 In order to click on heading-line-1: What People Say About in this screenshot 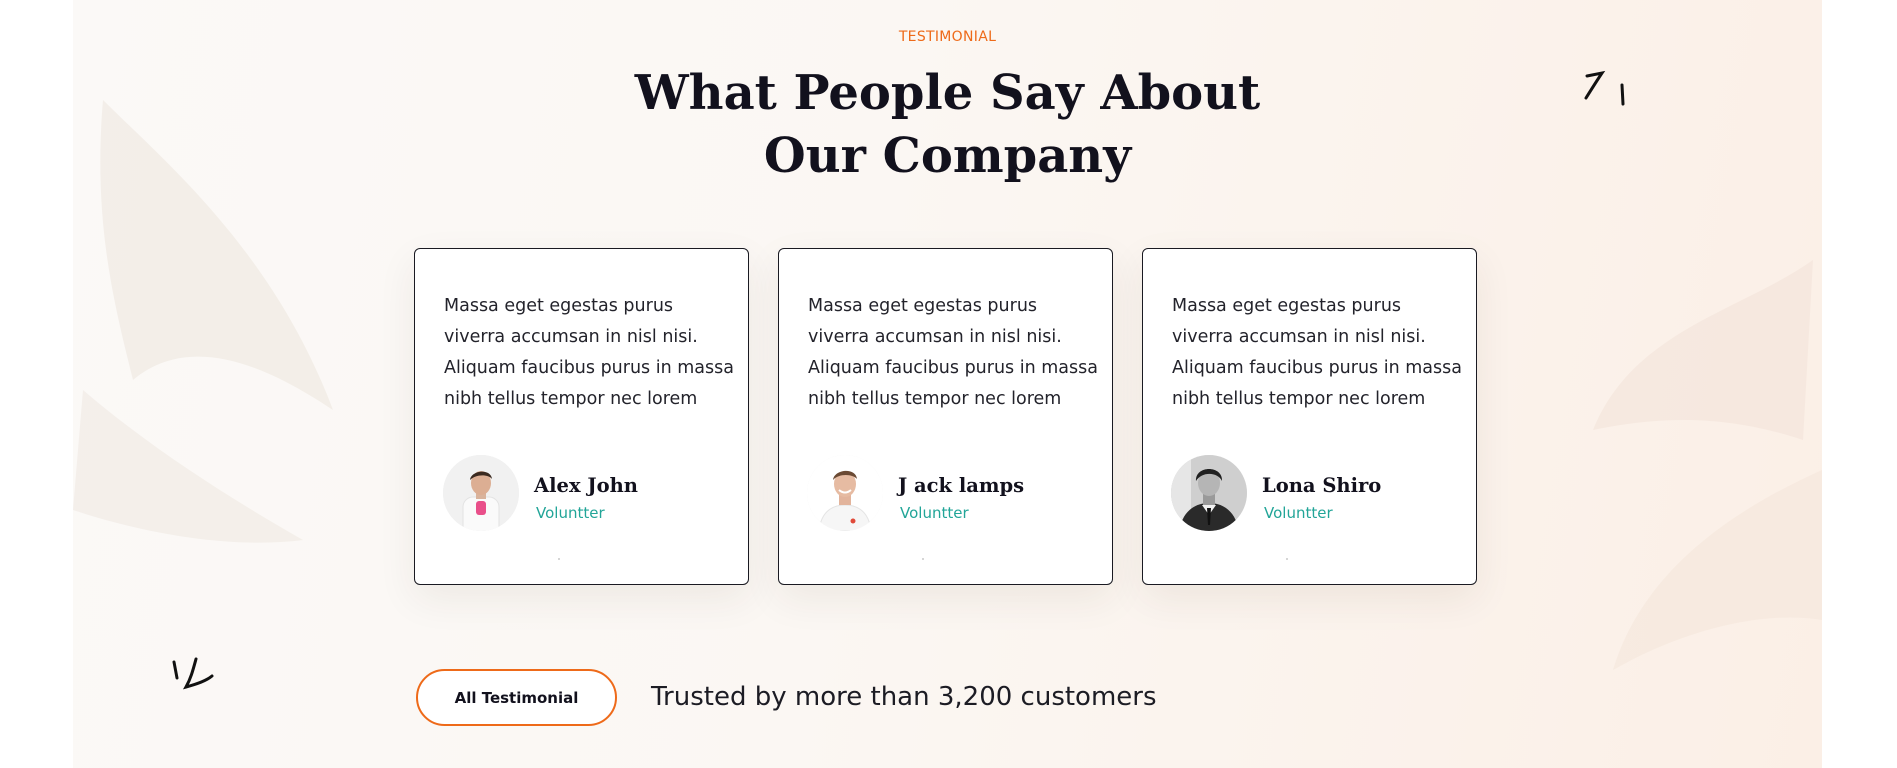, I will do `click(947, 93)`.